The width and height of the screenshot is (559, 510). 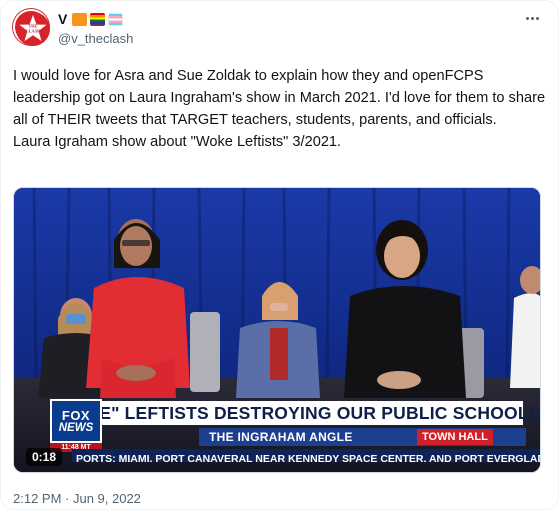 What do you see at coordinates (281, 437) in the screenshot?
I see `show-name: THE INGRAHAM ANGLE` at bounding box center [281, 437].